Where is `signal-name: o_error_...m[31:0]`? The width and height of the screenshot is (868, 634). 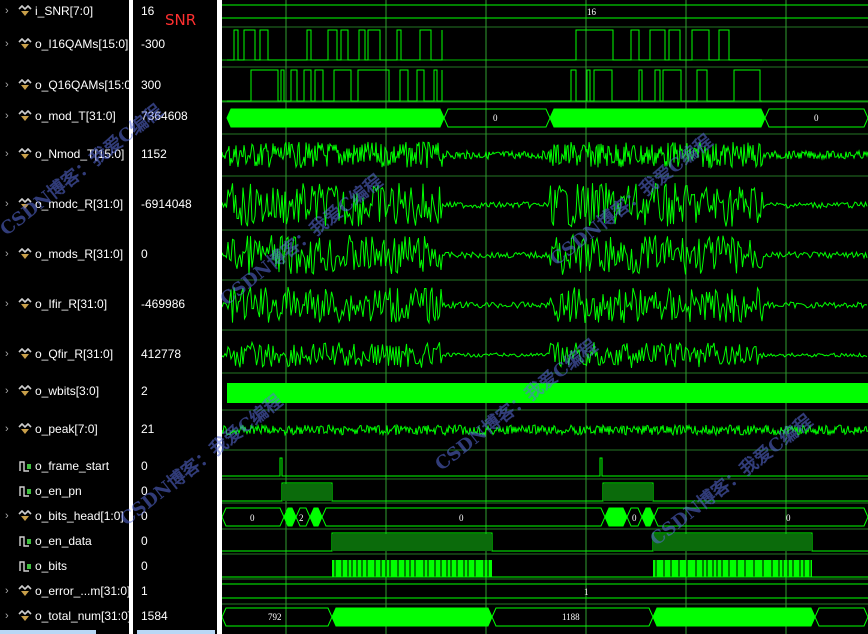 signal-name: o_error_...m[31:0] is located at coordinates (82, 591).